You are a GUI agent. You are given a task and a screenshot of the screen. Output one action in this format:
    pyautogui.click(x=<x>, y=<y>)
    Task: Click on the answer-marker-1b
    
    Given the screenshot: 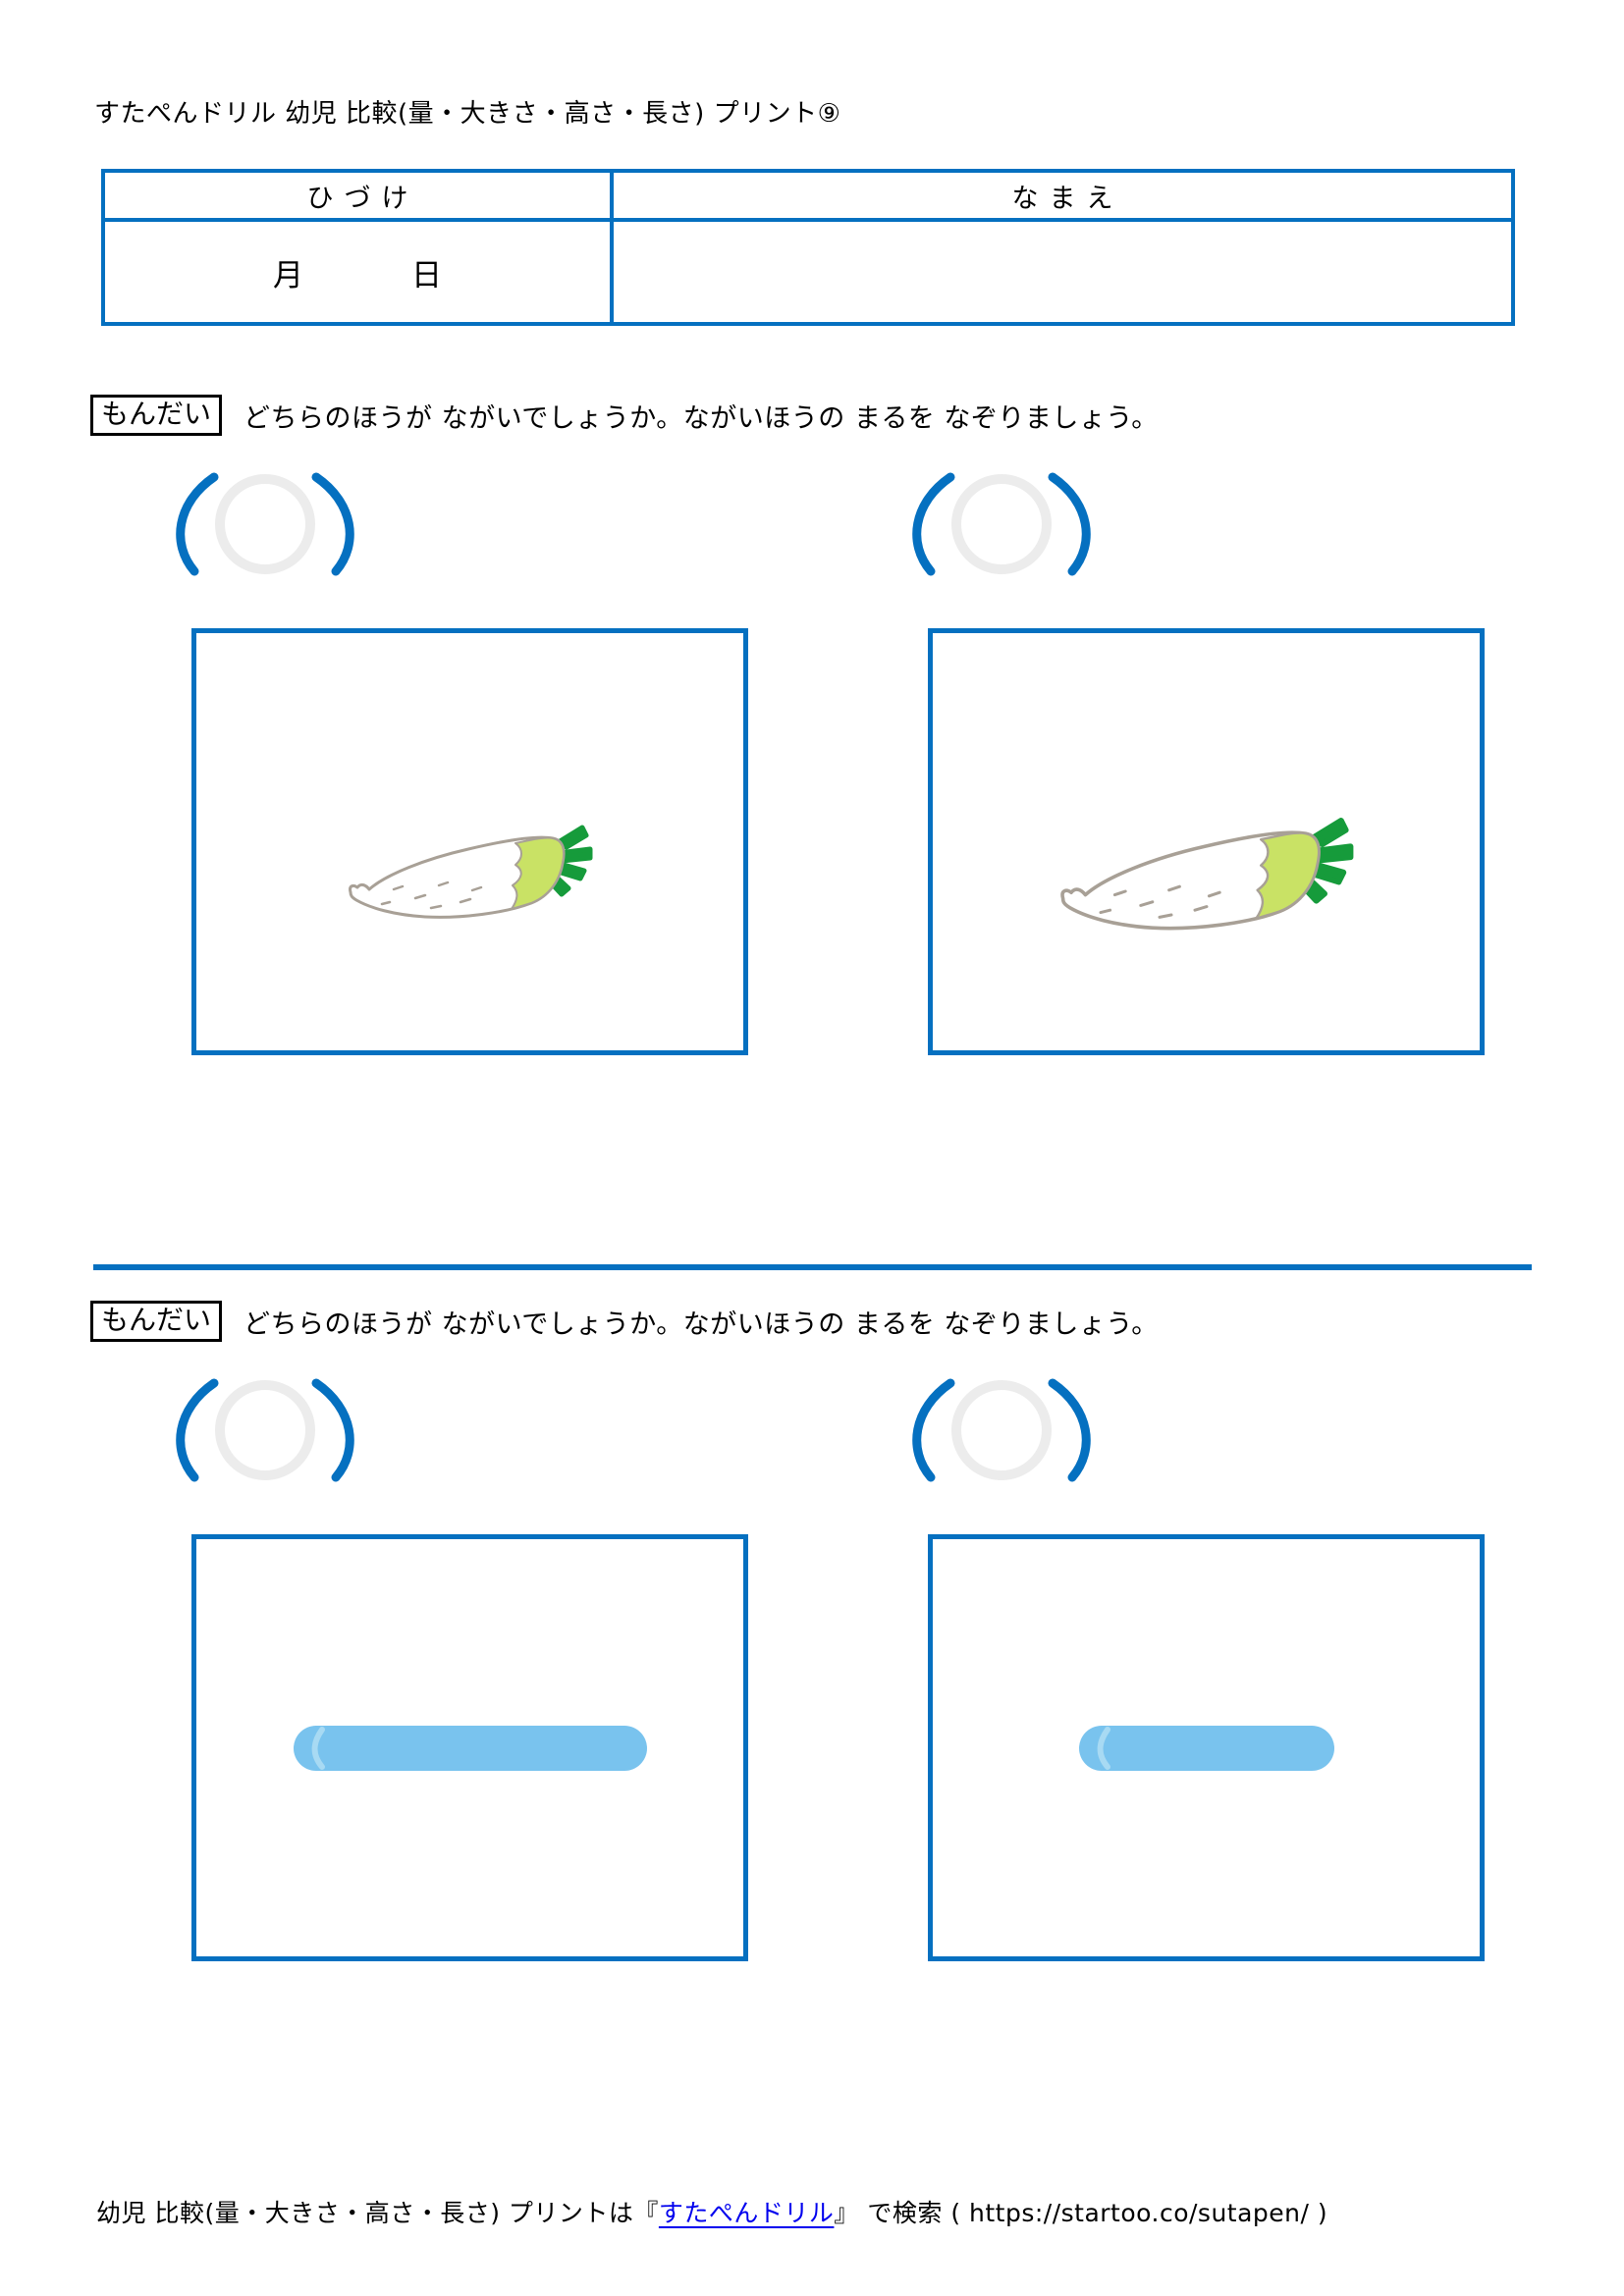 What is the action you would take?
    pyautogui.click(x=1001, y=523)
    